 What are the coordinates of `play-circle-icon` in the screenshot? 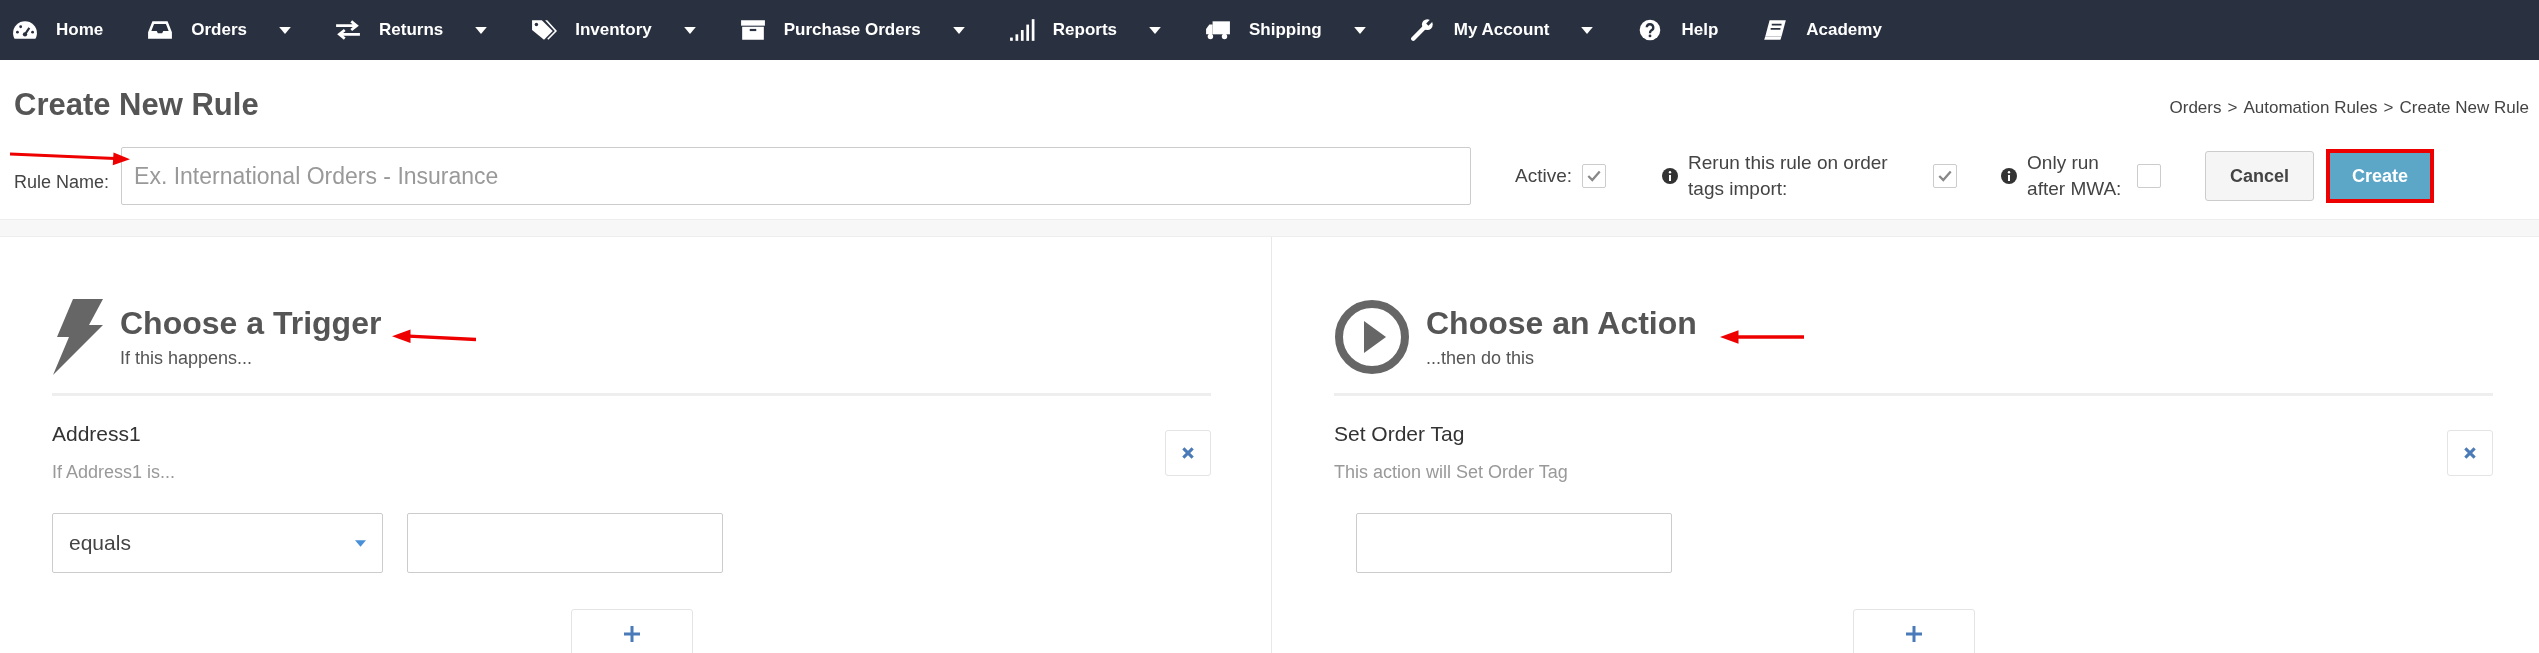 It's located at (1372, 337).